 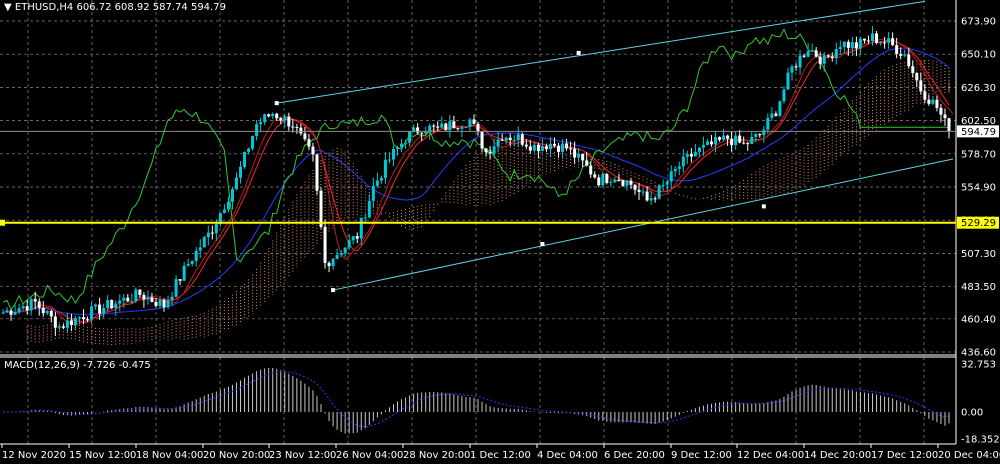 I want to click on collapse-arrow-icon: ▼, so click(x=8, y=7).